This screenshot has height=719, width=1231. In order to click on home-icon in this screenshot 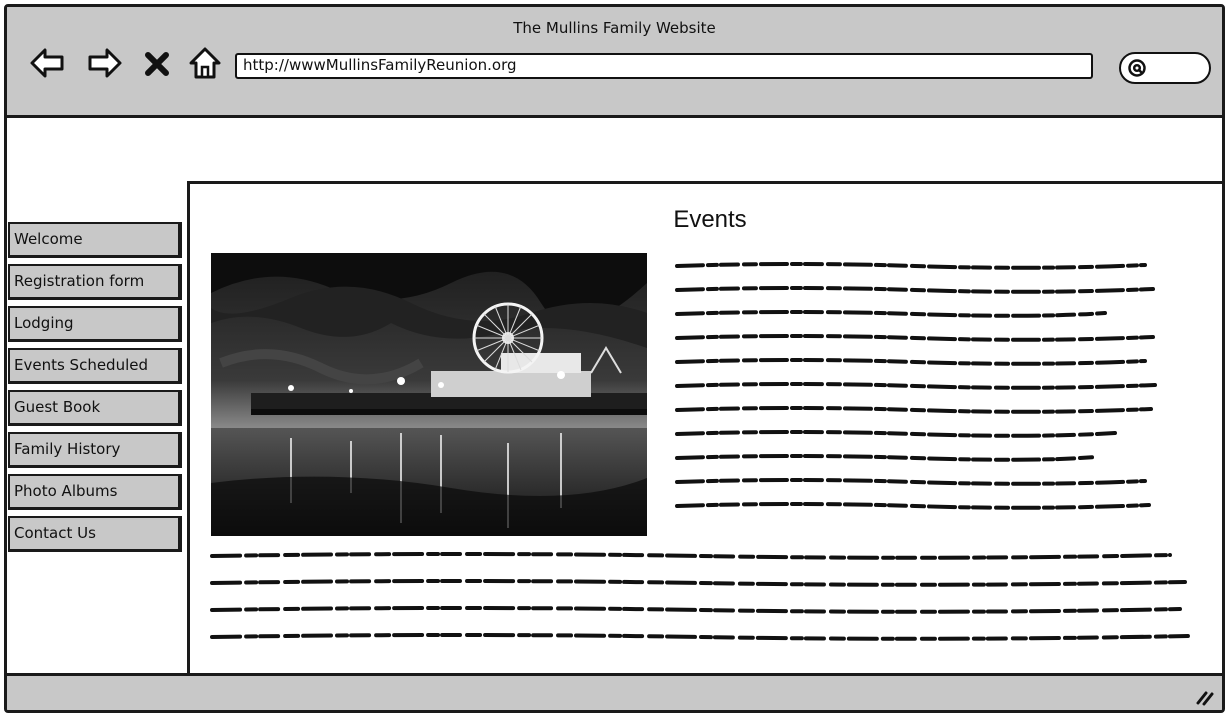, I will do `click(205, 63)`.